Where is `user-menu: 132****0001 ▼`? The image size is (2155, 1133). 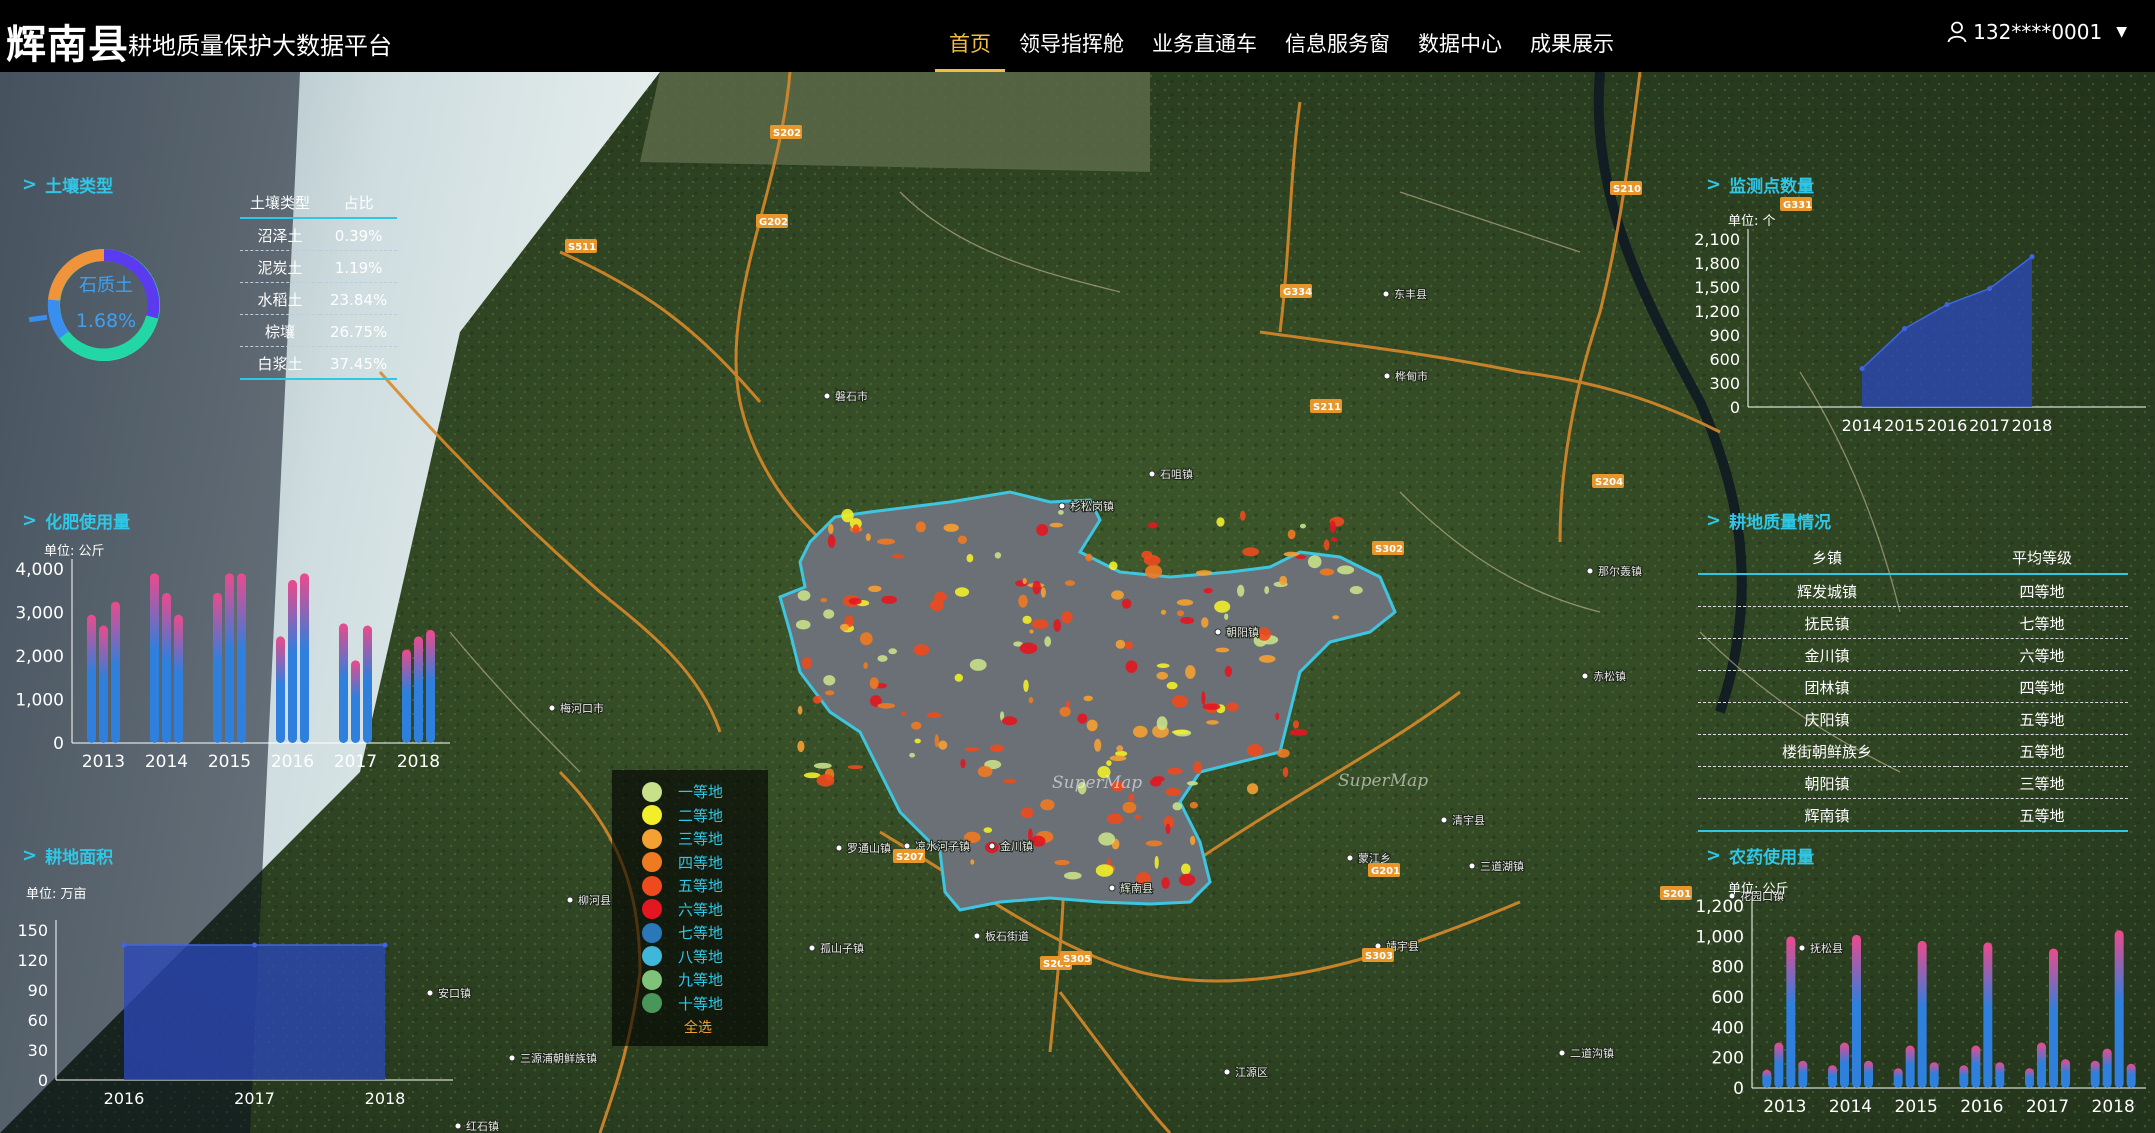
user-menu: 132****0001 ▼ is located at coordinates (2037, 32).